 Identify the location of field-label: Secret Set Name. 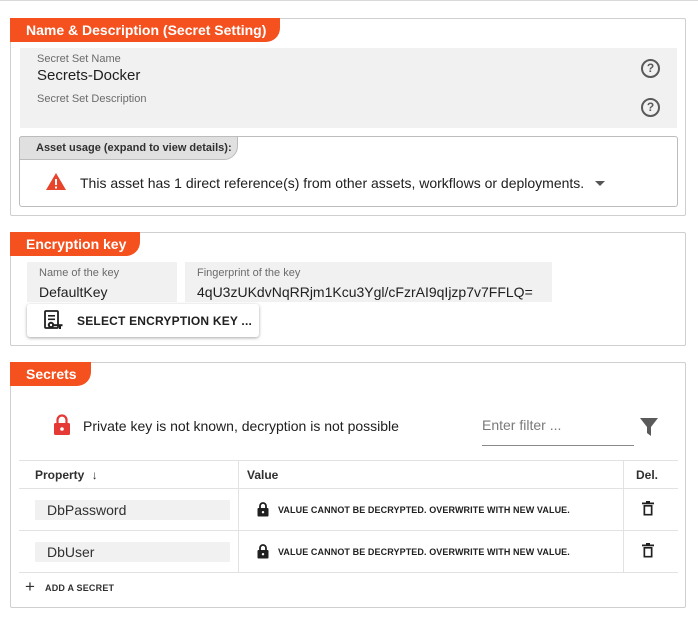
(79, 59).